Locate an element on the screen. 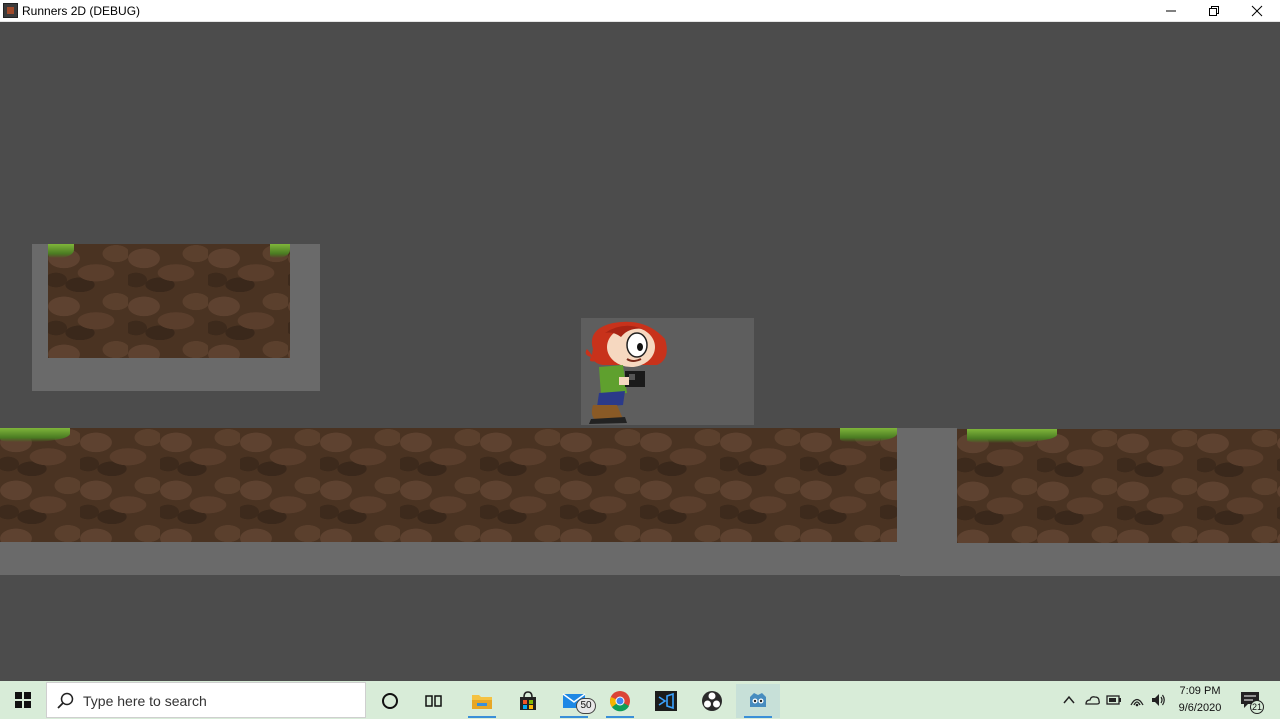 The image size is (1280, 719). chevron-up-icon is located at coordinates (1069, 700).